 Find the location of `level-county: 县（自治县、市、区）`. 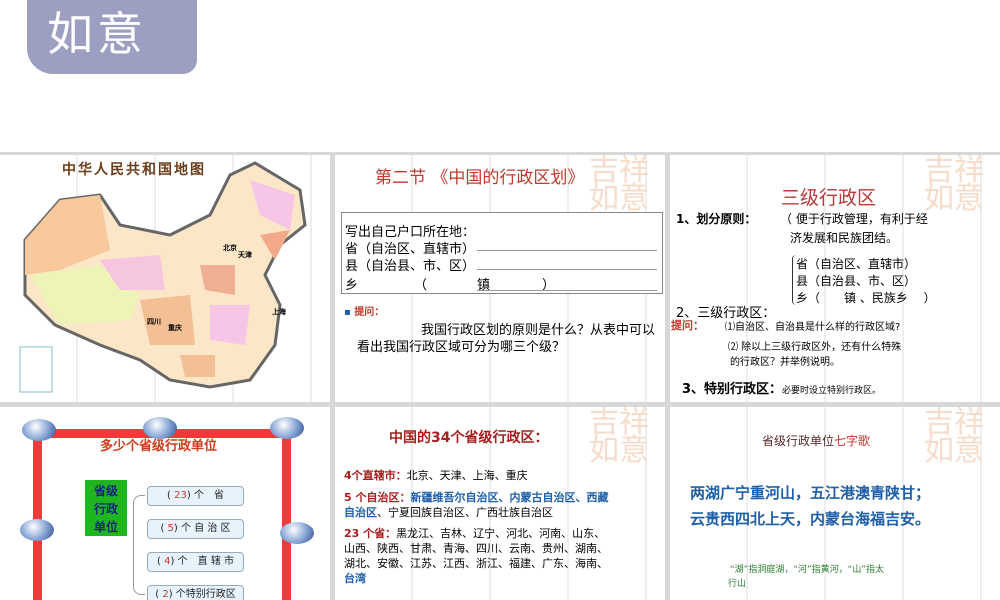

level-county: 县（自治县、市、区） is located at coordinates (856, 281).